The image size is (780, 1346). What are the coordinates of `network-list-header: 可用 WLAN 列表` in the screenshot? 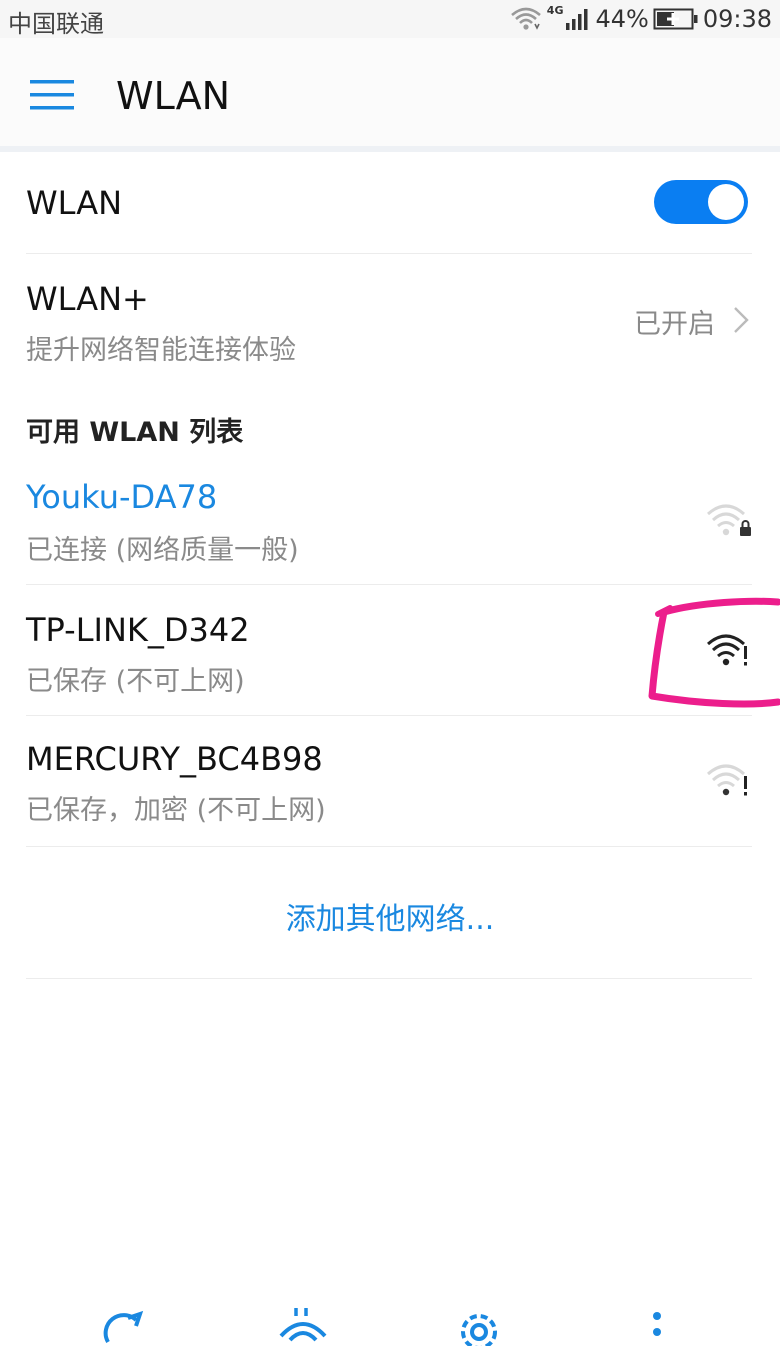 It's located at (135, 432).